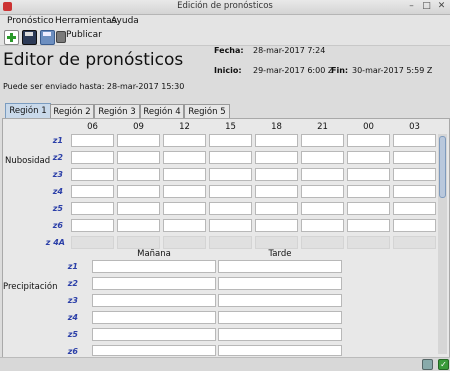 This screenshot has width=450, height=371. I want to click on hour-header: 18, so click(276, 127).